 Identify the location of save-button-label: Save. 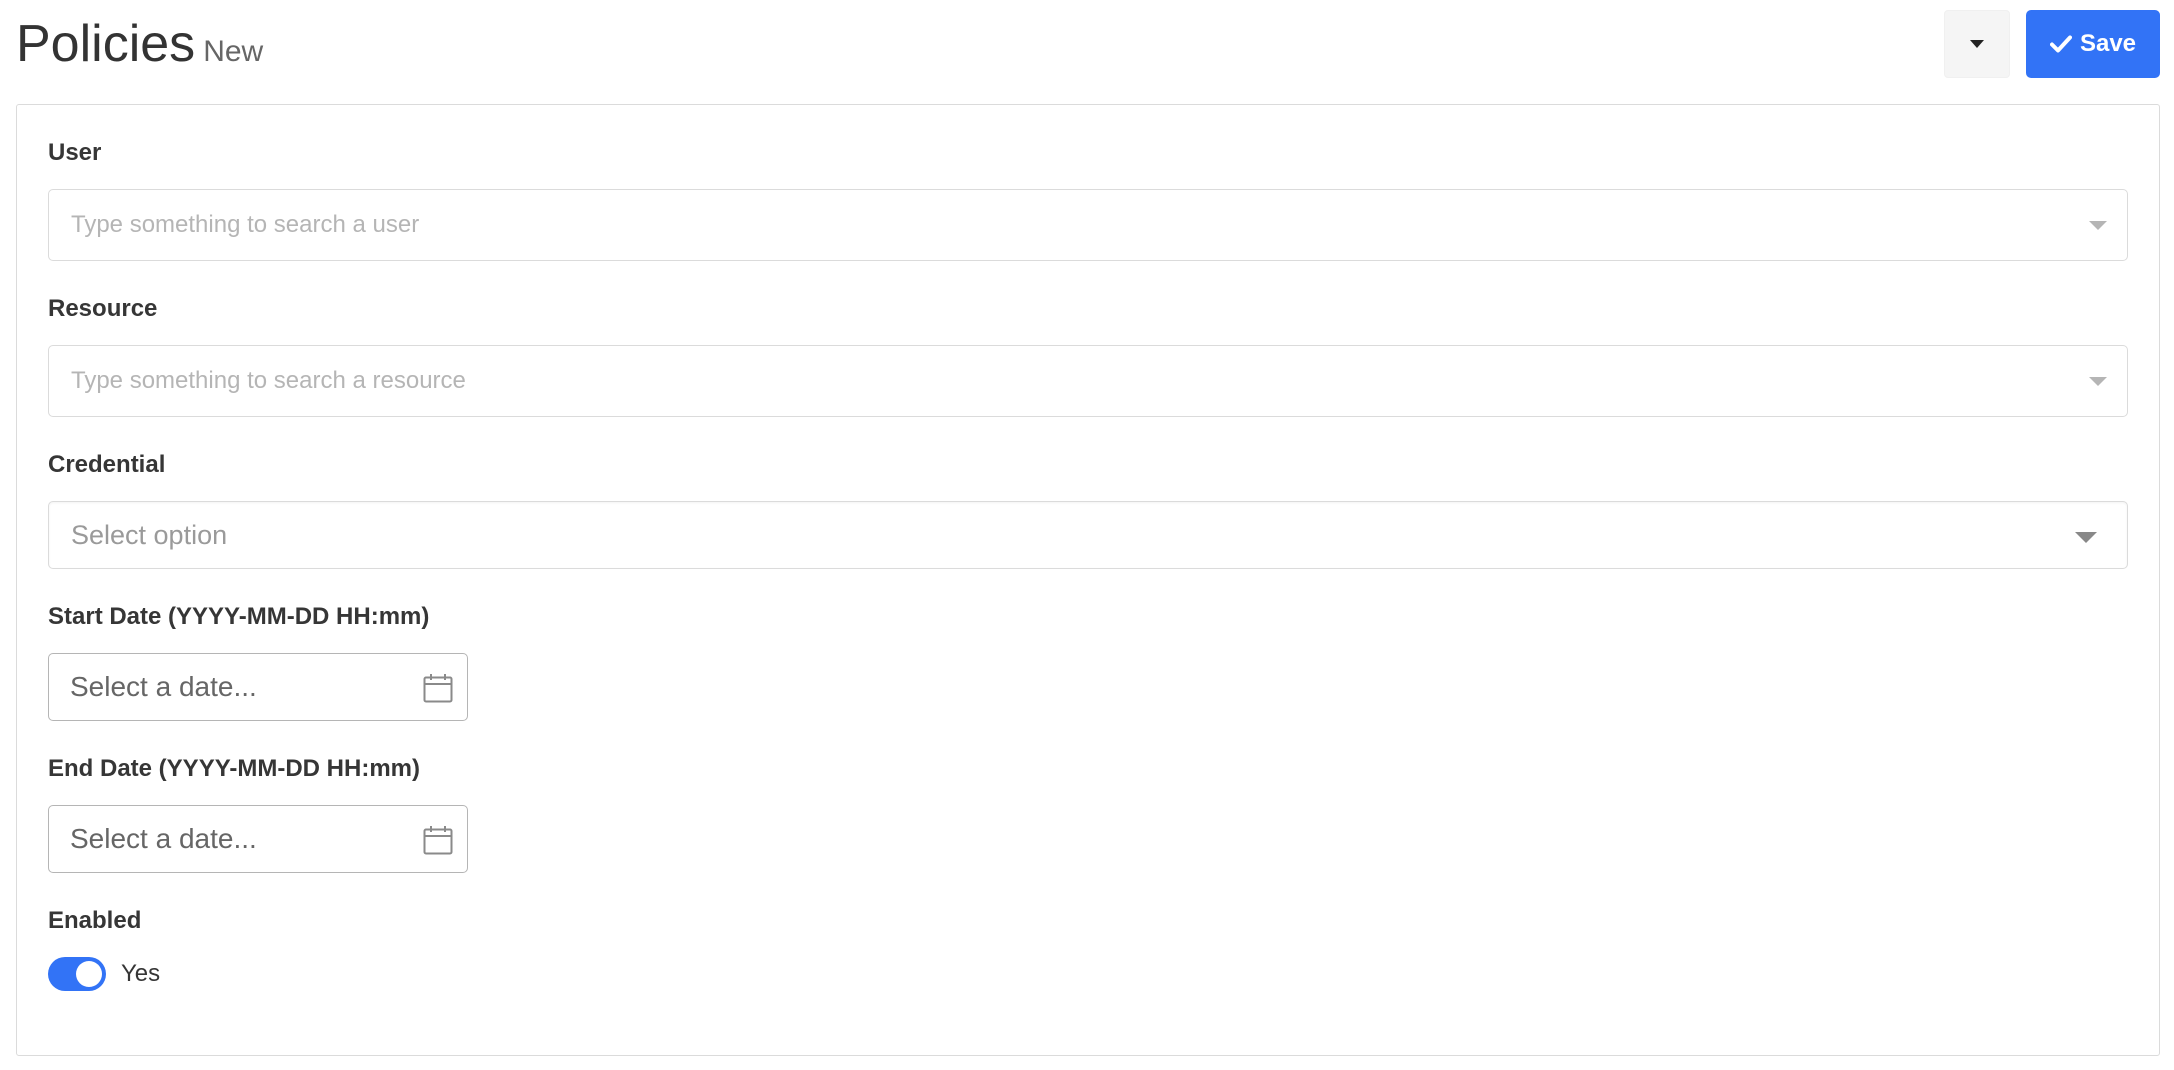
(2108, 43).